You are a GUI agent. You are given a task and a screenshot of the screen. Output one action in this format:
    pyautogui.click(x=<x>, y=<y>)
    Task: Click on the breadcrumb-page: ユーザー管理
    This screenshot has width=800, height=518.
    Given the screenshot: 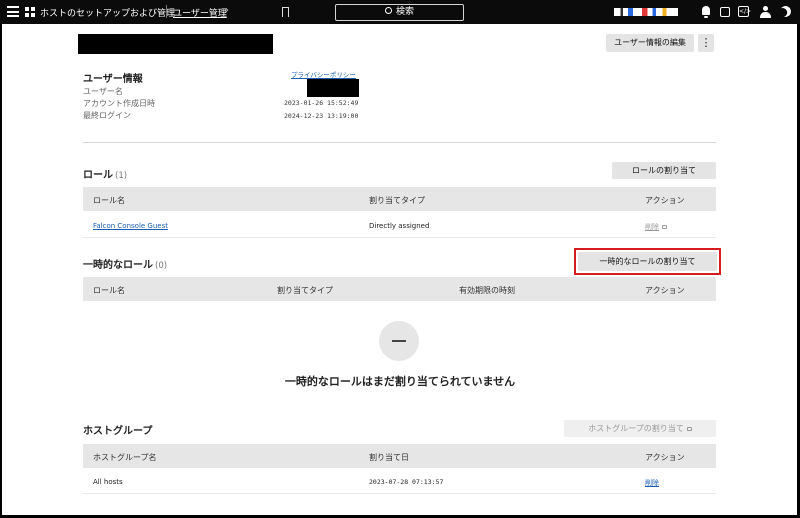 What is the action you would take?
    pyautogui.click(x=200, y=12)
    